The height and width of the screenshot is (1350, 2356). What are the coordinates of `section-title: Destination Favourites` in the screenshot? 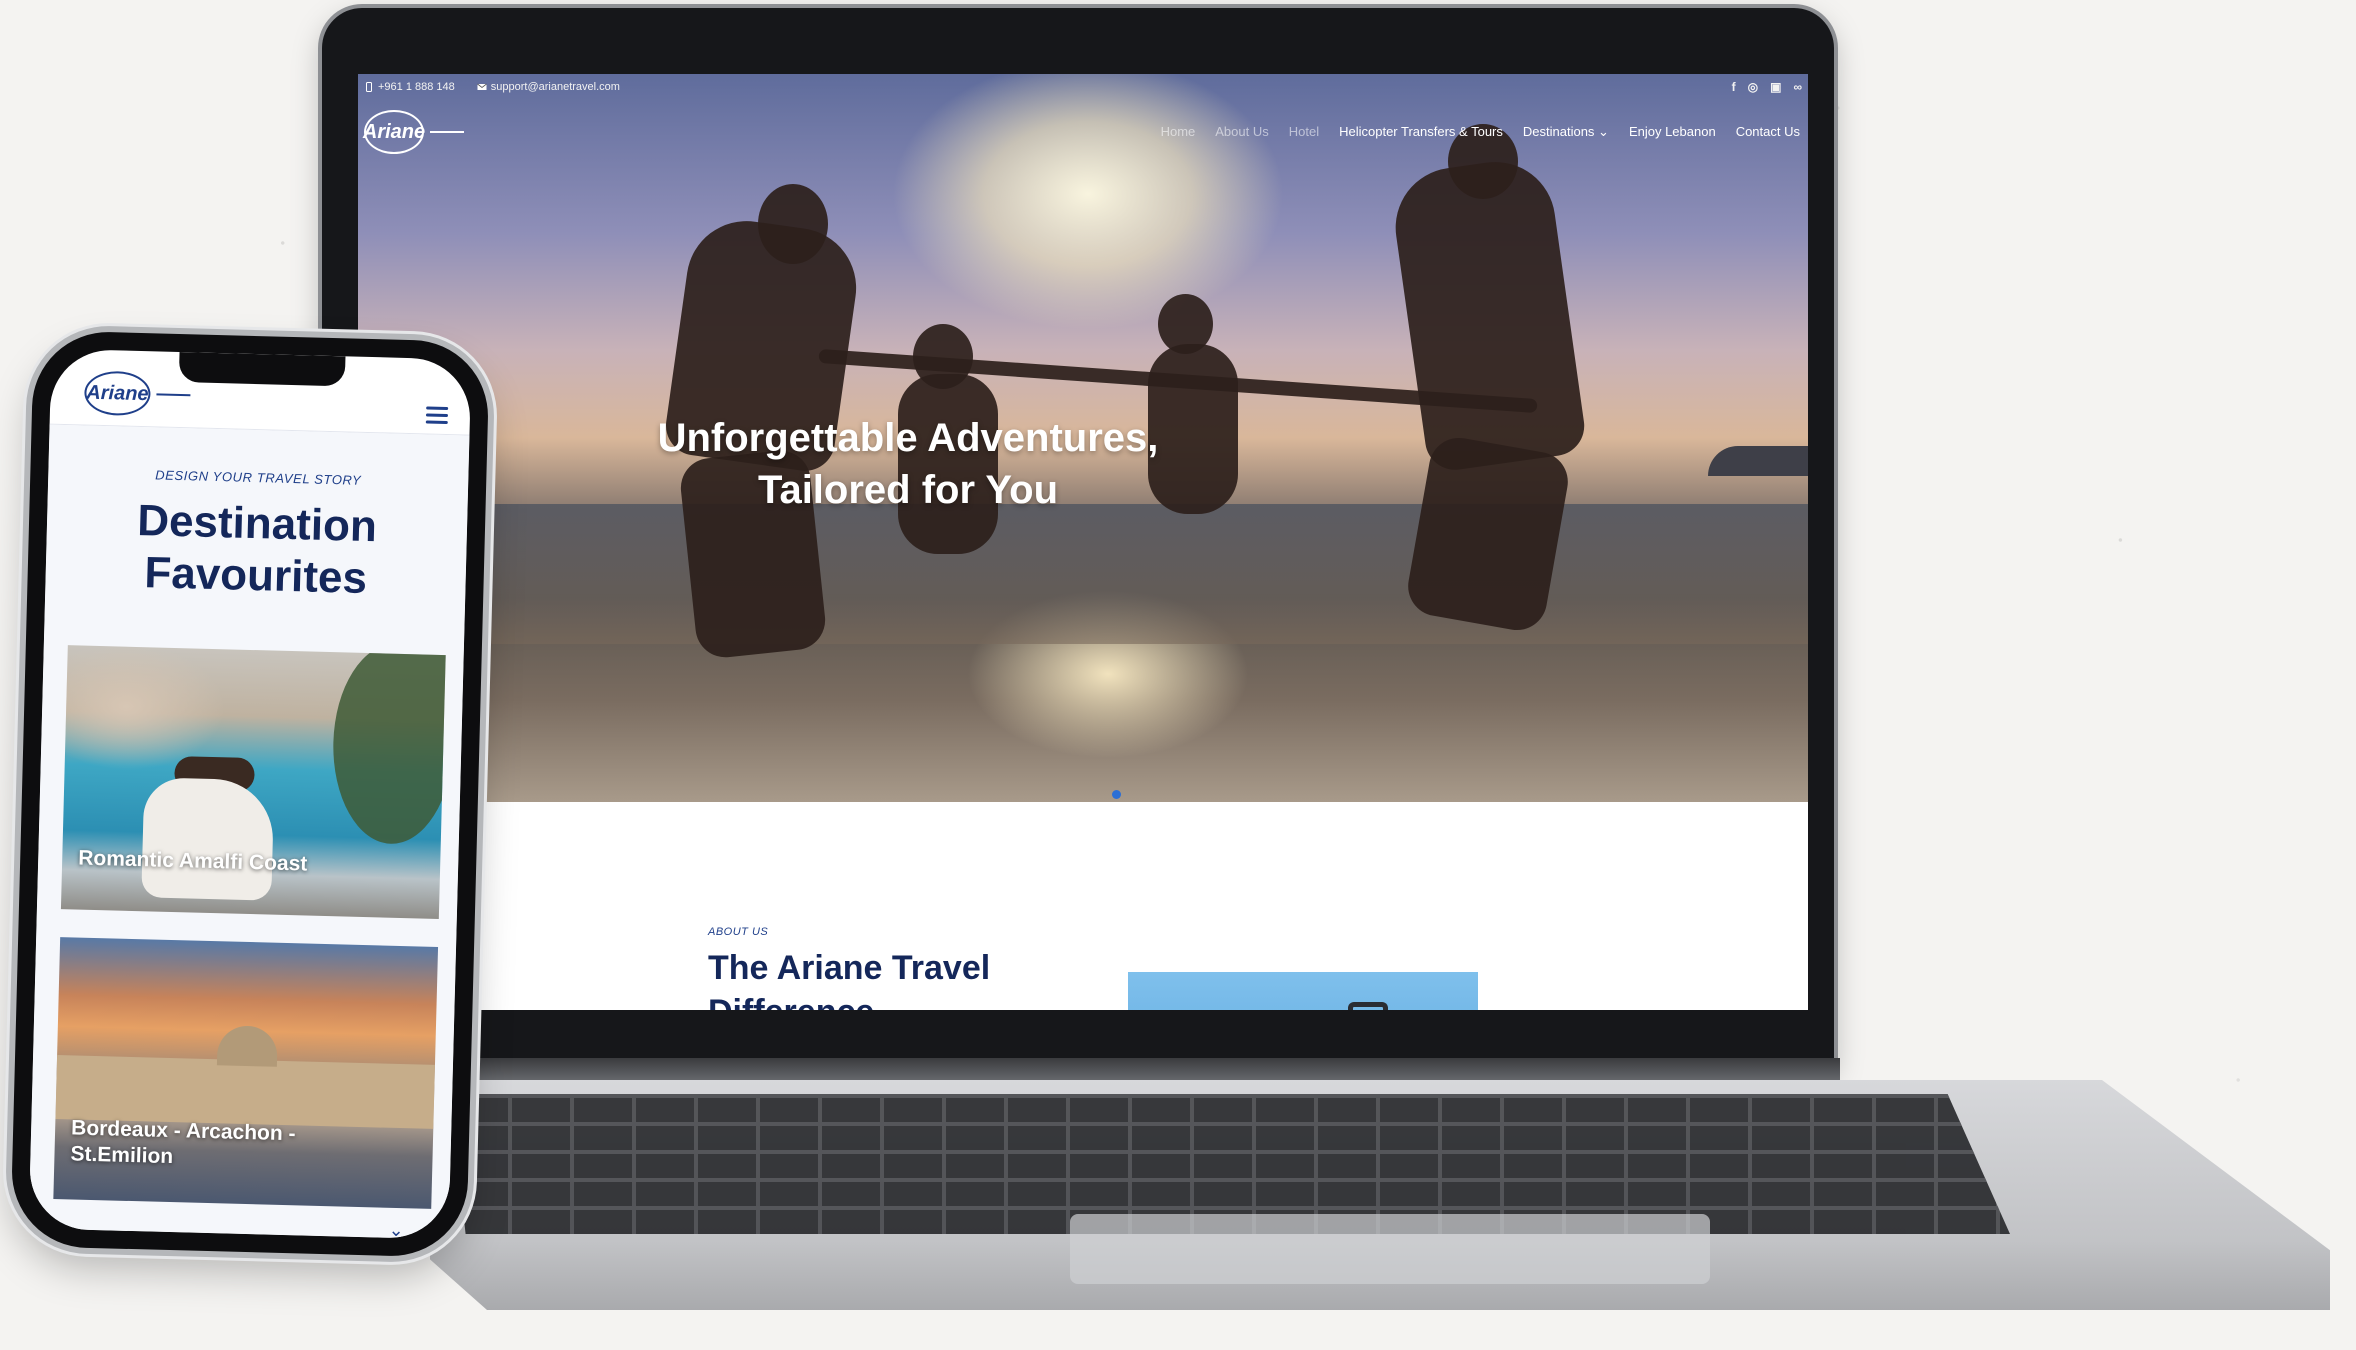 It's located at (256, 550).